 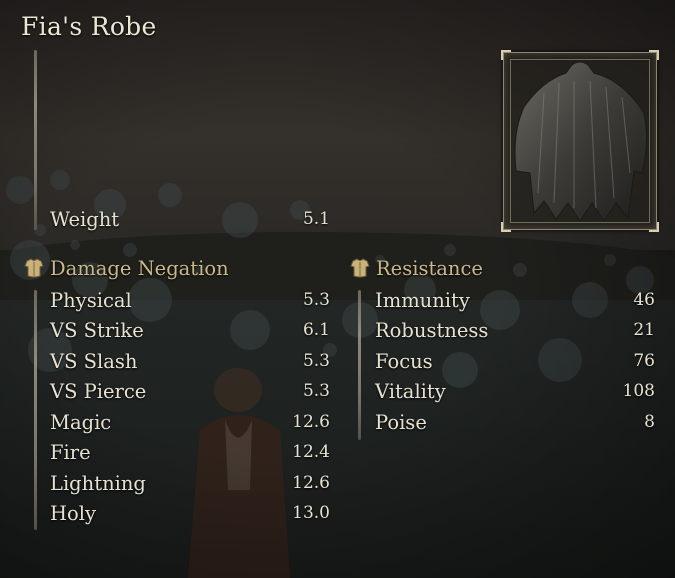 What do you see at coordinates (190, 513) in the screenshot?
I see `stat-row-holy: Holy 13.0` at bounding box center [190, 513].